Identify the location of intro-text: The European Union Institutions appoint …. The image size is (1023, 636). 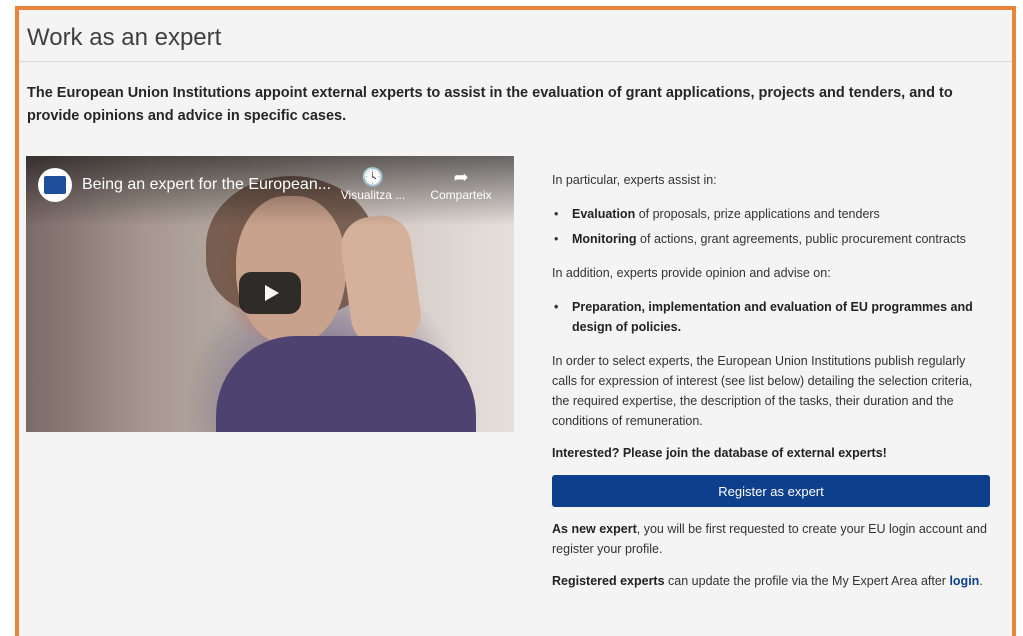
(490, 104).